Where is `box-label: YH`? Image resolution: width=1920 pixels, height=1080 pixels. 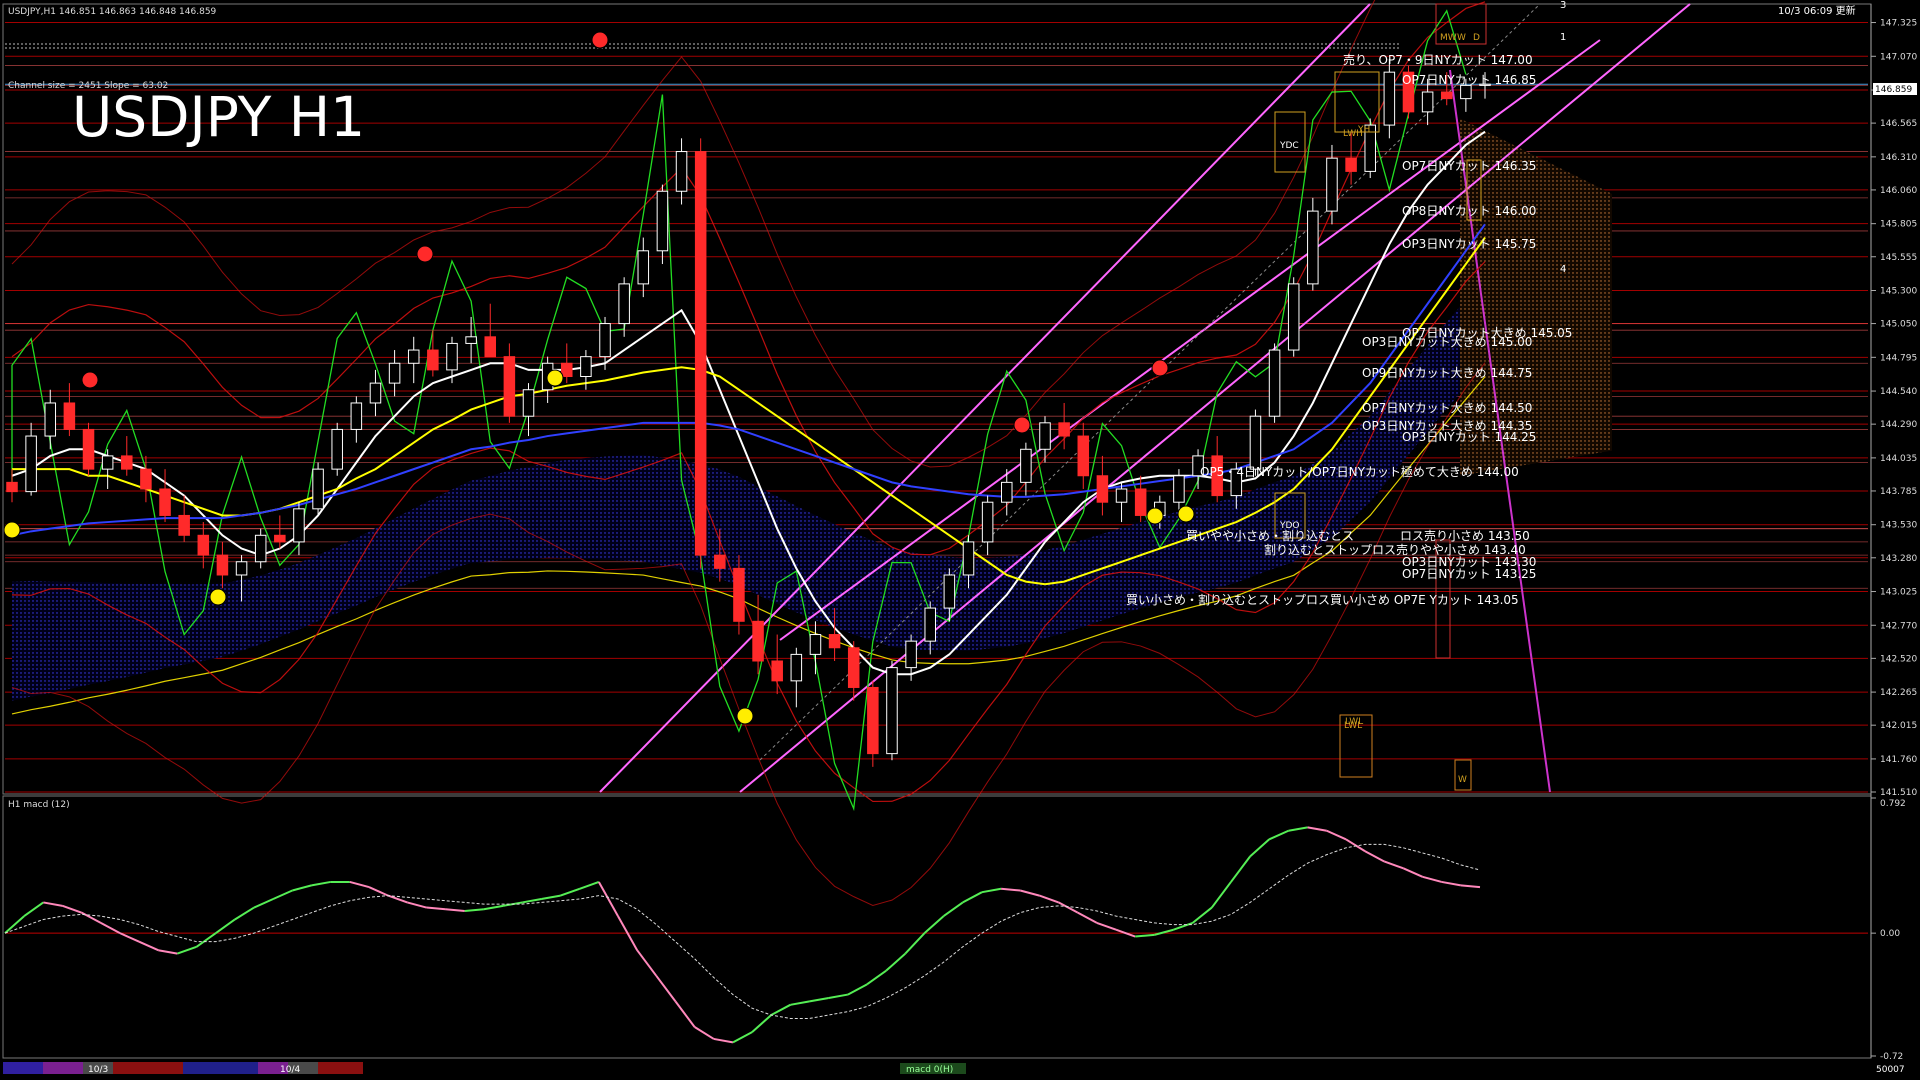
box-label: YH is located at coordinates (1363, 130).